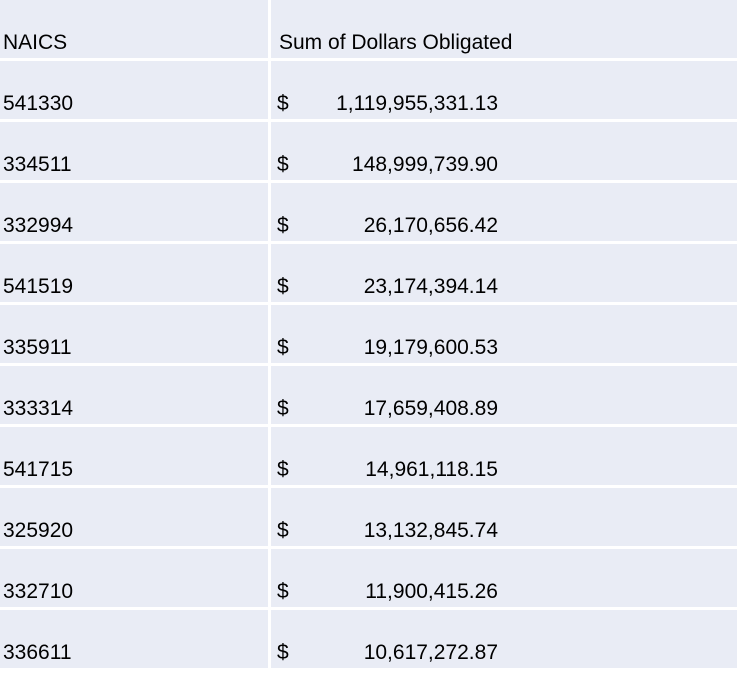 The image size is (737, 685). What do you see at coordinates (431, 591) in the screenshot?
I see `dollar-amount: 11,900,415.26` at bounding box center [431, 591].